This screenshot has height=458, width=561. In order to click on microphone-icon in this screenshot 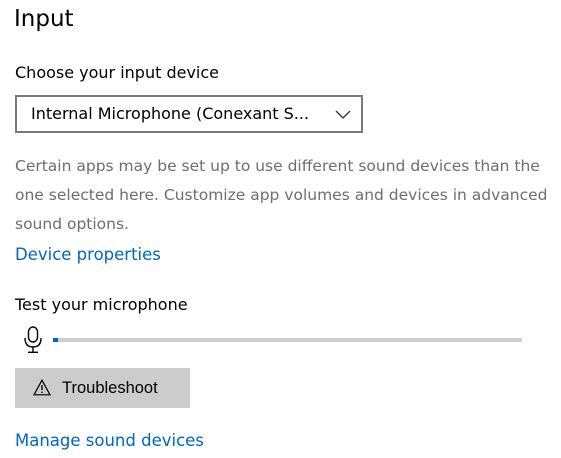, I will do `click(33, 339)`.